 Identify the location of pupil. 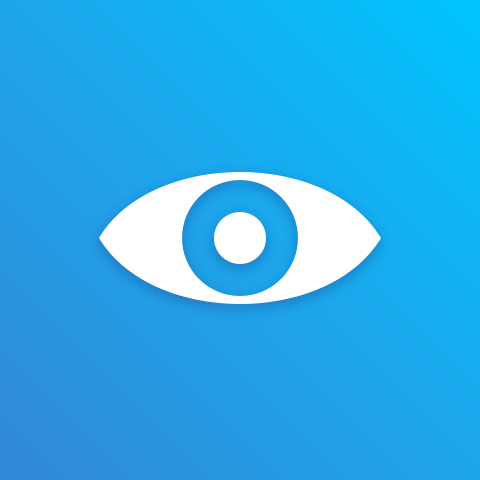
(240, 238).